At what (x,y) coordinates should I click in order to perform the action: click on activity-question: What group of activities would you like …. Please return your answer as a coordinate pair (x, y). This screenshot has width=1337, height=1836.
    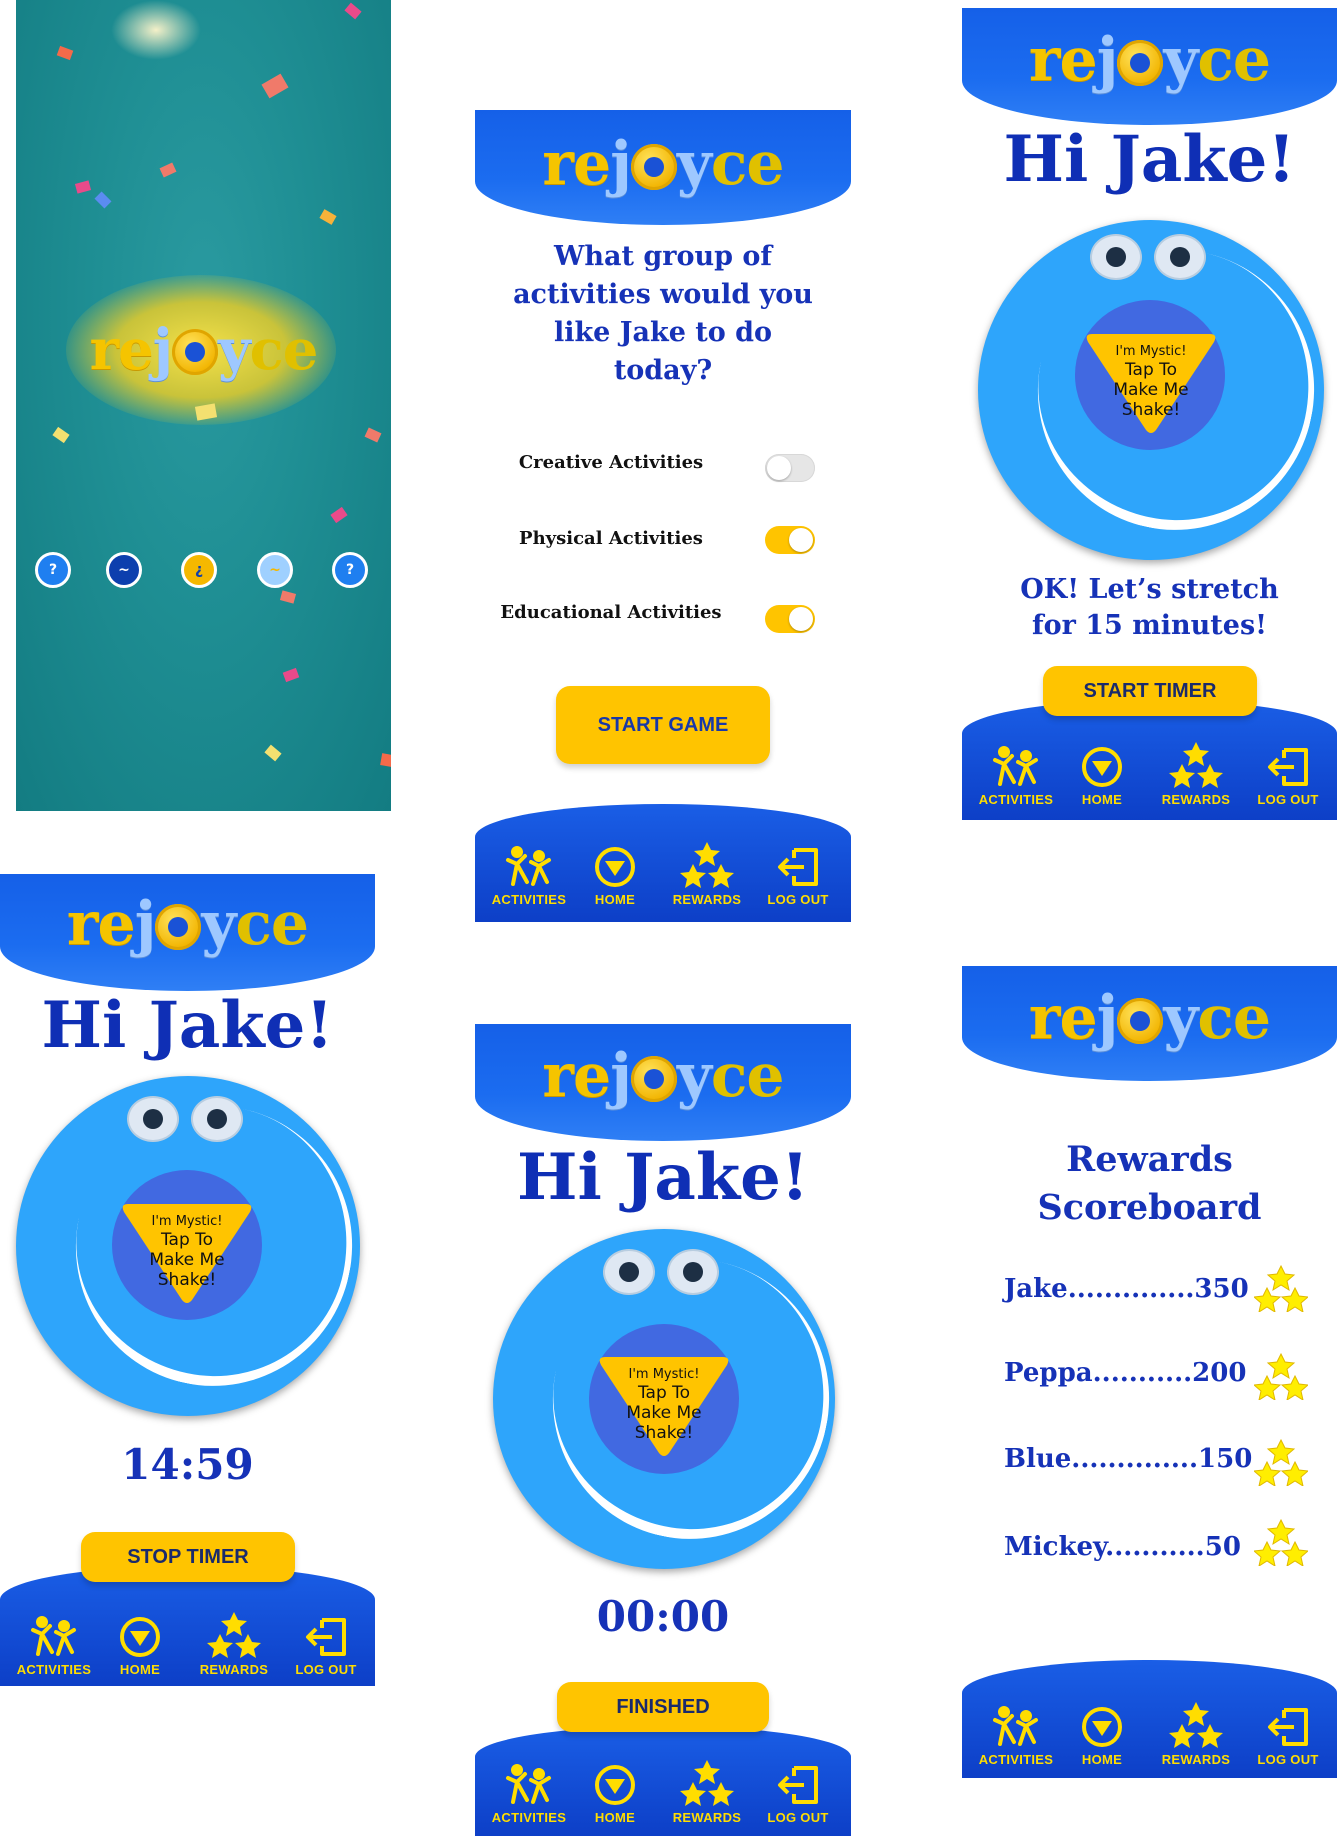
    Looking at the image, I should click on (663, 313).